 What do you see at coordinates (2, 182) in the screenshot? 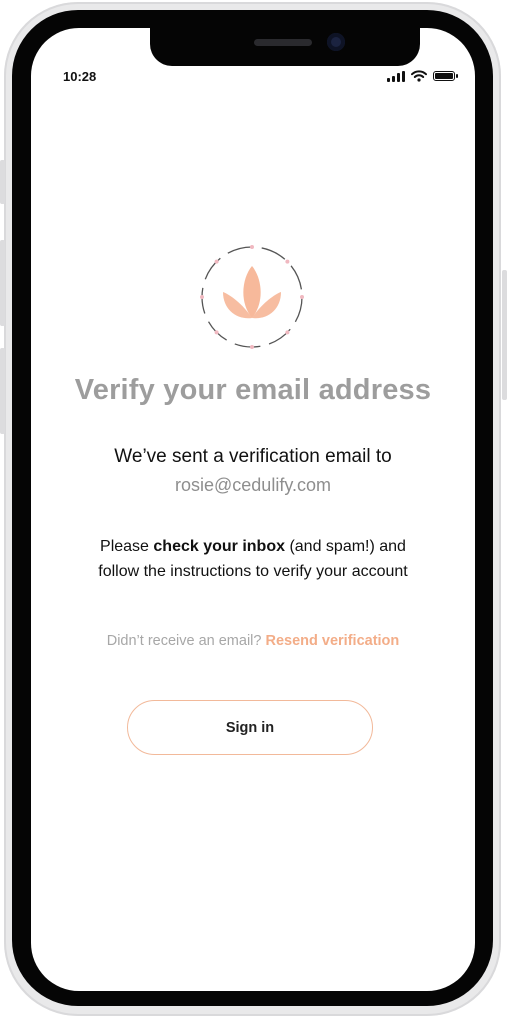
I see `side-button-left` at bounding box center [2, 182].